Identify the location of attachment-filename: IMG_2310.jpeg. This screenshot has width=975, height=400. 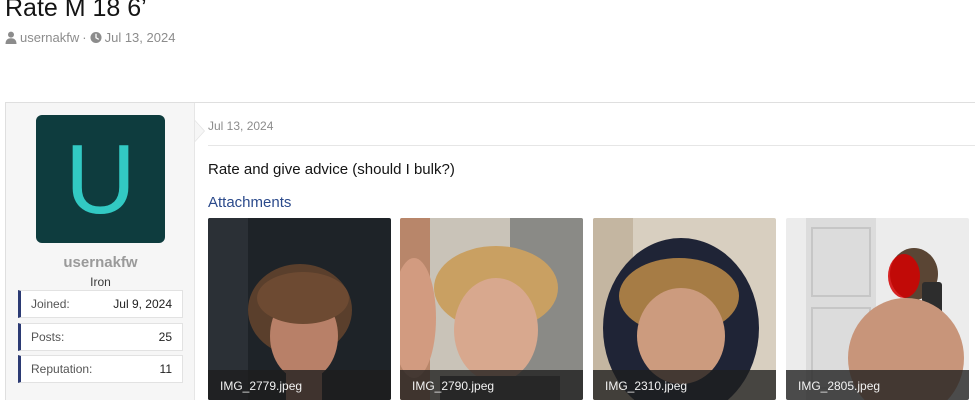
(684, 385).